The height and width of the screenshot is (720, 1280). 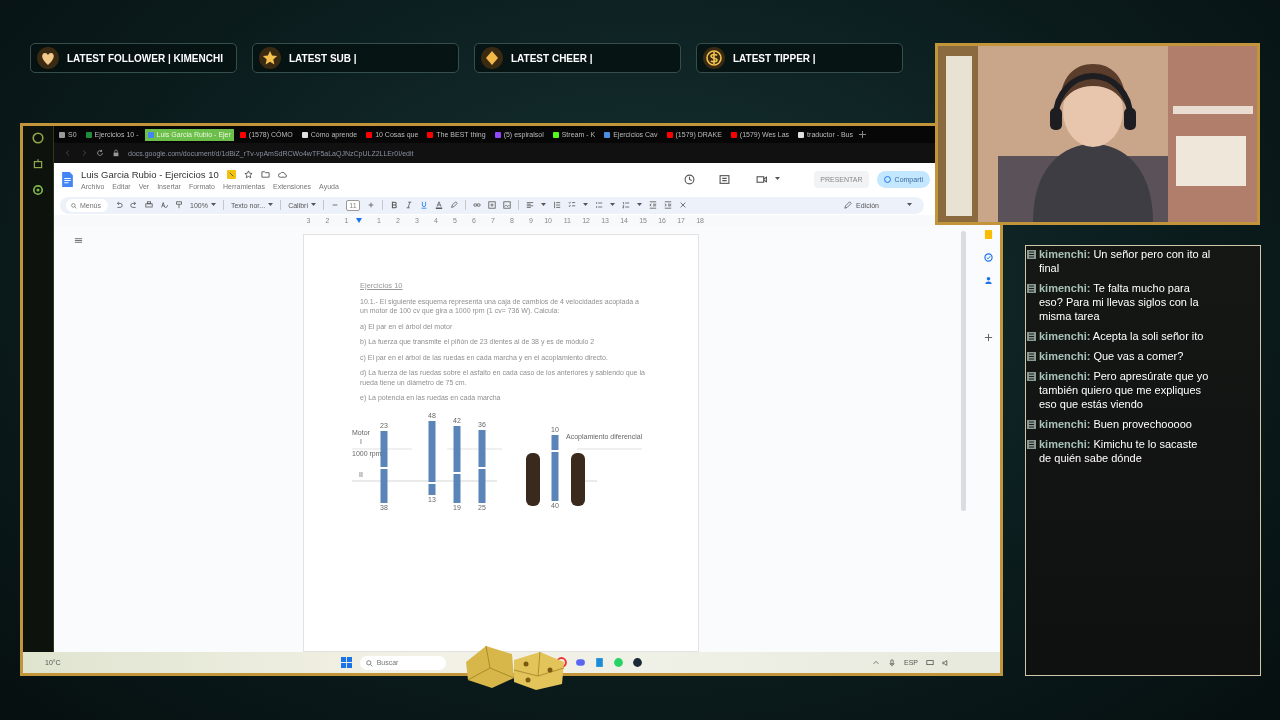 I want to click on person-icon, so click(x=988, y=280).